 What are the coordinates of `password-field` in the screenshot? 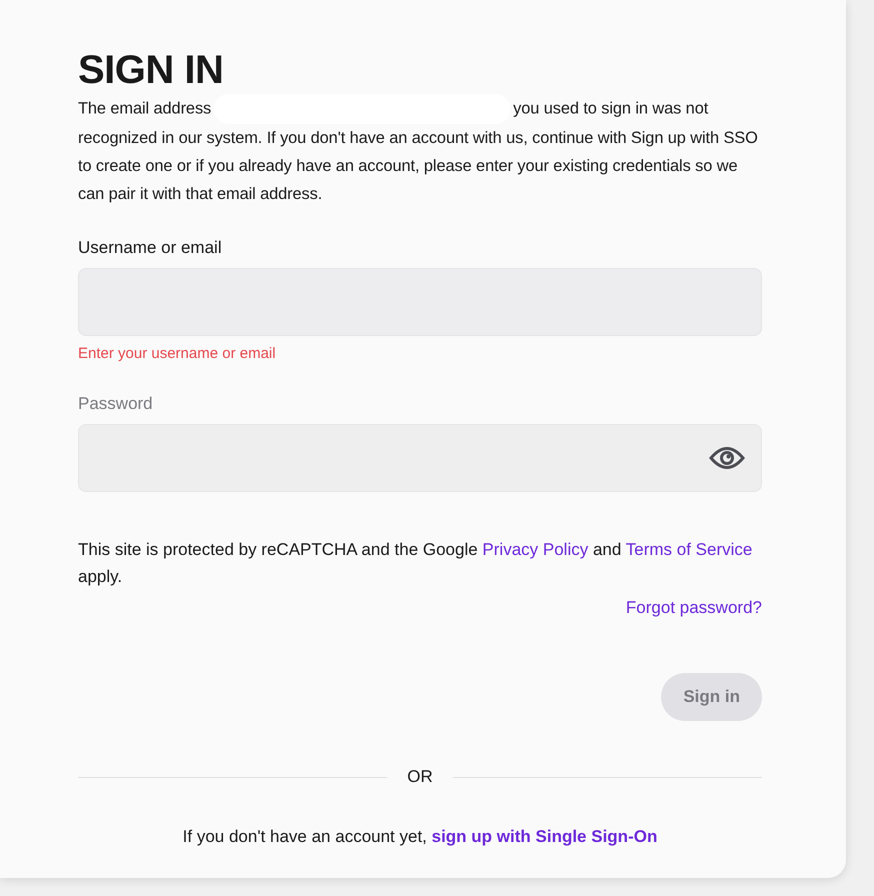 It's located at (420, 458).